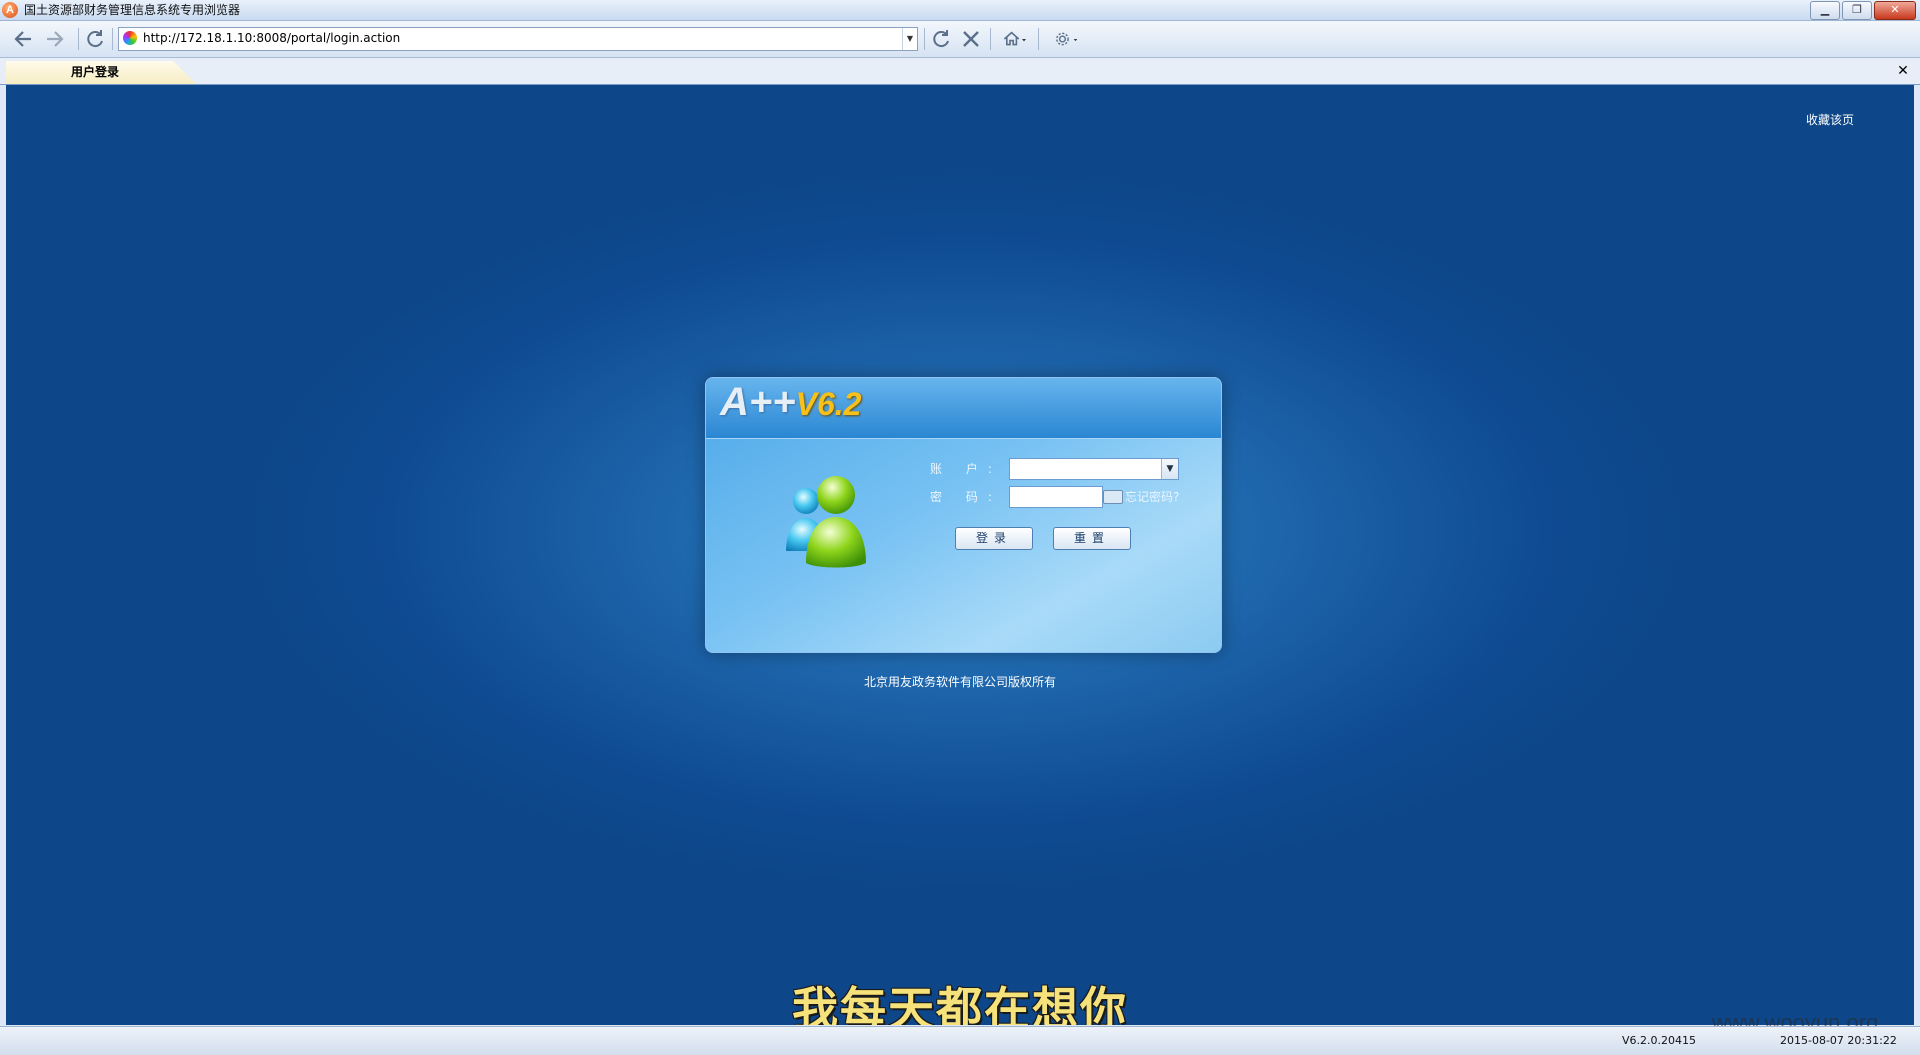  Describe the element at coordinates (1169, 469) in the screenshot. I see `account-dropdown-icon: ▼` at that location.